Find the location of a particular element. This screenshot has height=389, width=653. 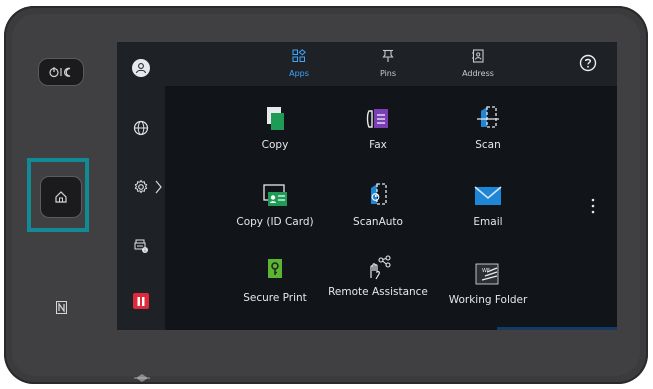

home-icon is located at coordinates (61, 197).